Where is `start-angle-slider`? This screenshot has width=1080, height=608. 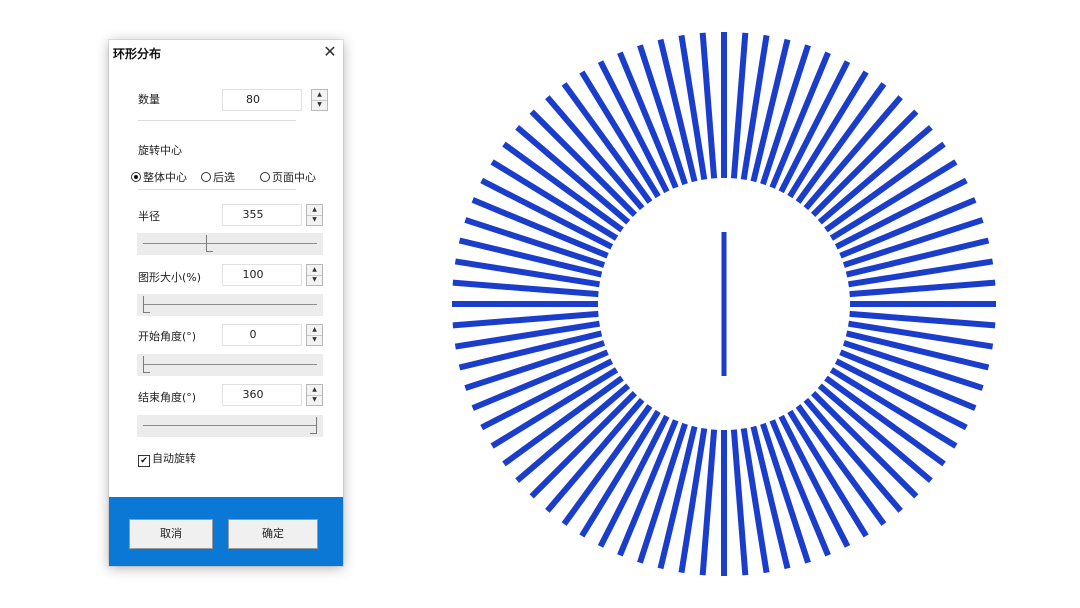
start-angle-slider is located at coordinates (230, 365).